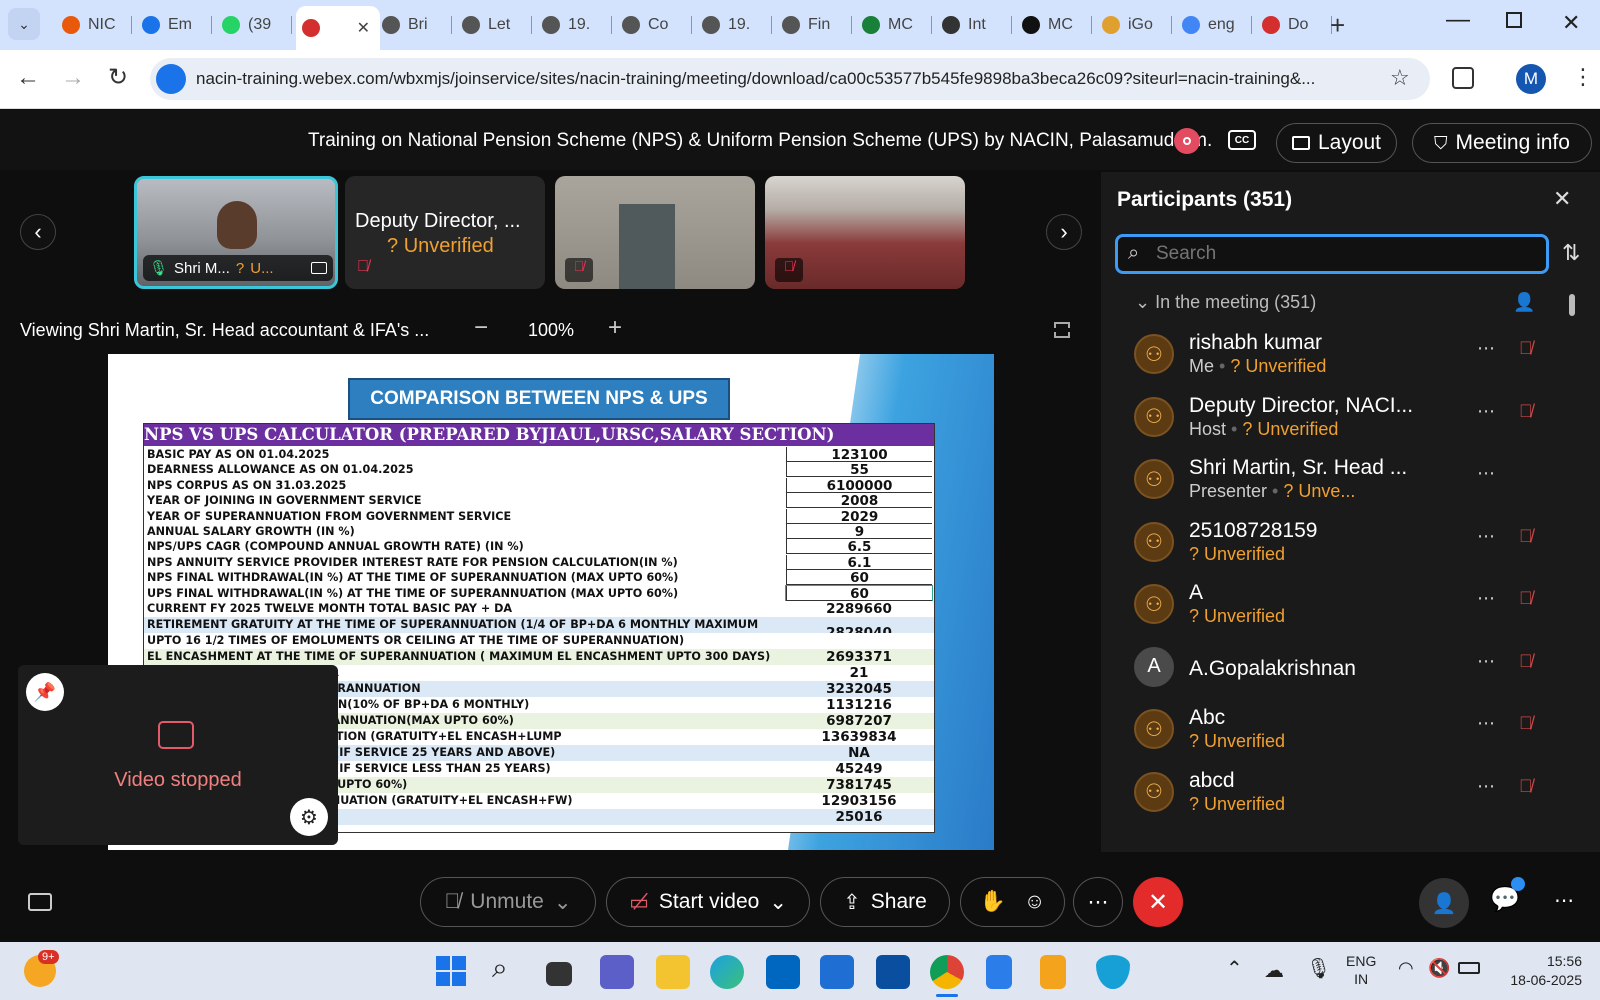  I want to click on browser-tab: Do, so click(1294, 25).